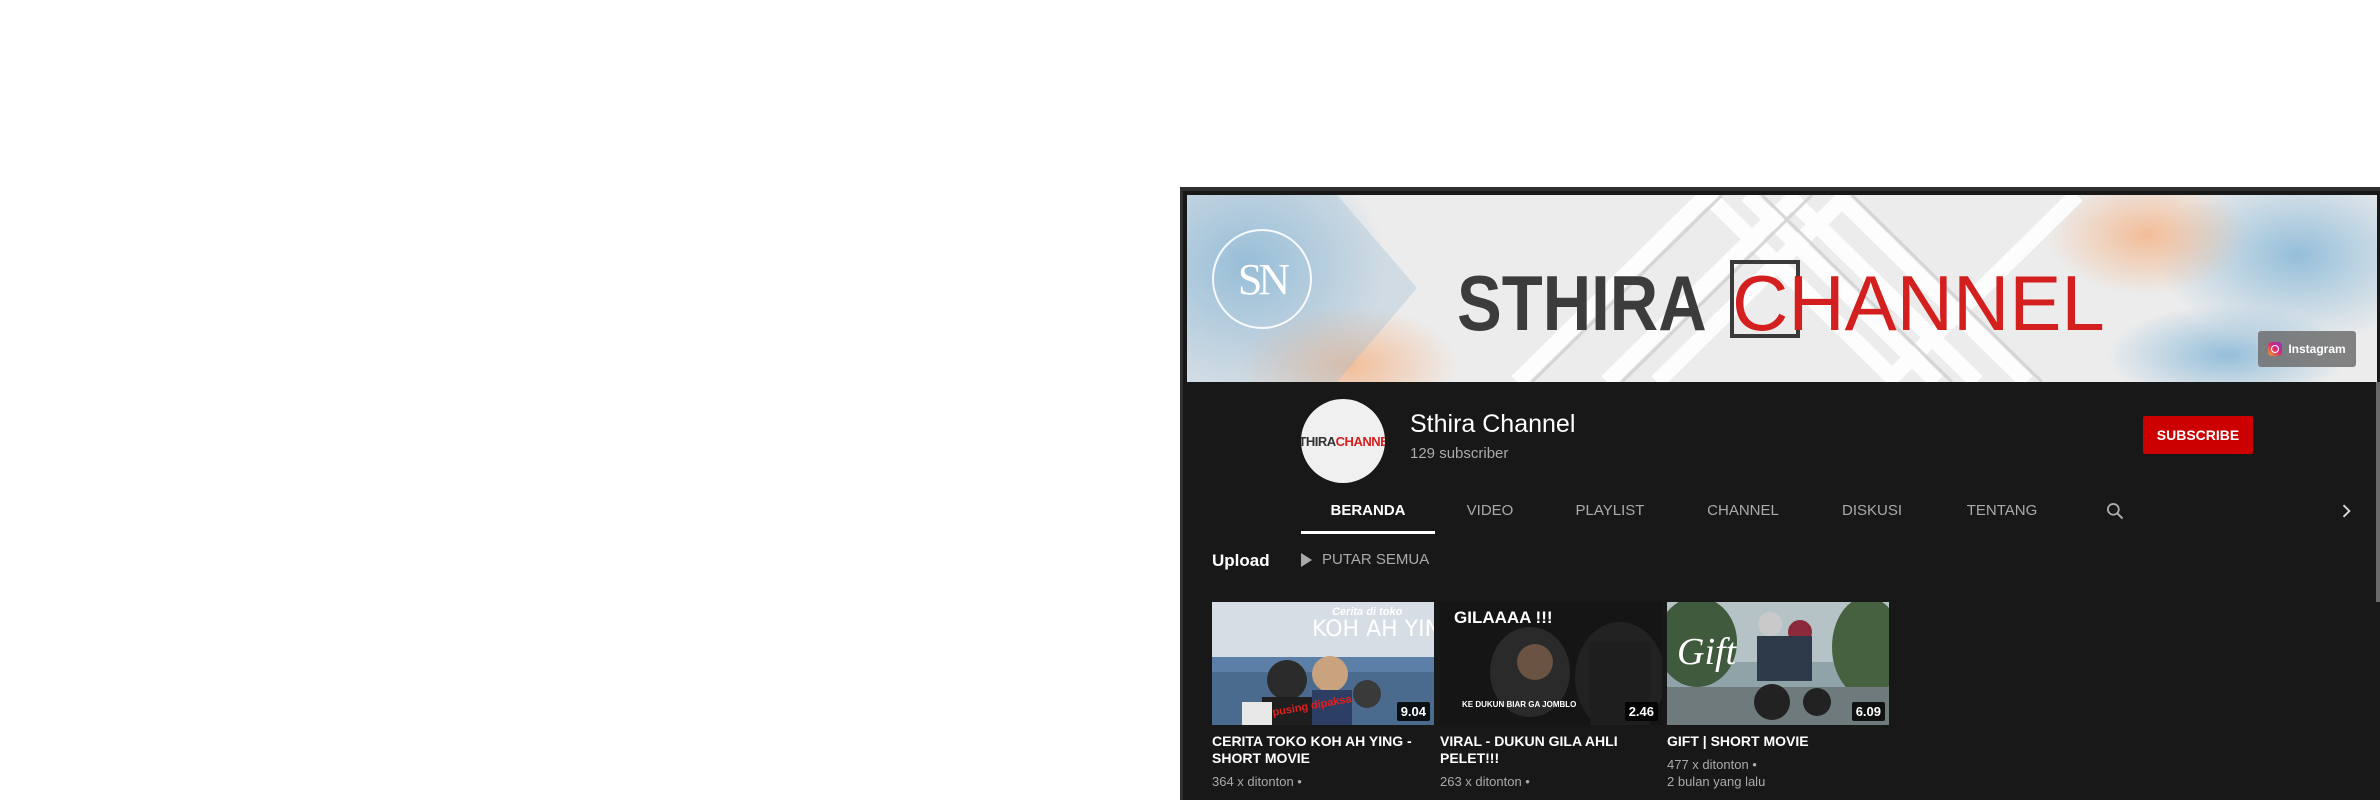 Image resolution: width=2380 pixels, height=800 pixels. I want to click on tab-beranda: BERANDA, so click(1368, 511).